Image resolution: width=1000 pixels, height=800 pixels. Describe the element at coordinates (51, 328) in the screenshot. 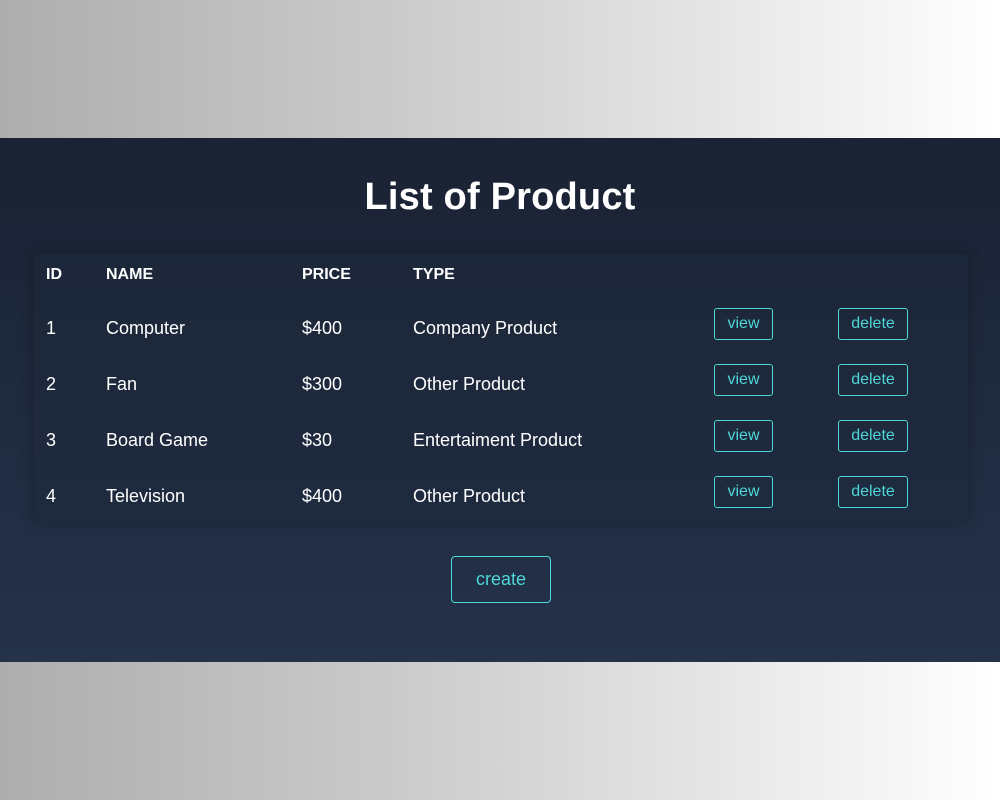

I see `product-id: 1` at that location.